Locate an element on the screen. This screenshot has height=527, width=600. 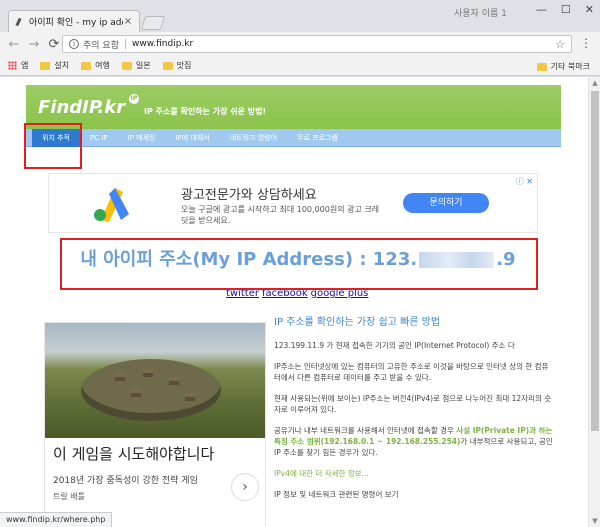
minimize-icon: — is located at coordinates (541, 9).